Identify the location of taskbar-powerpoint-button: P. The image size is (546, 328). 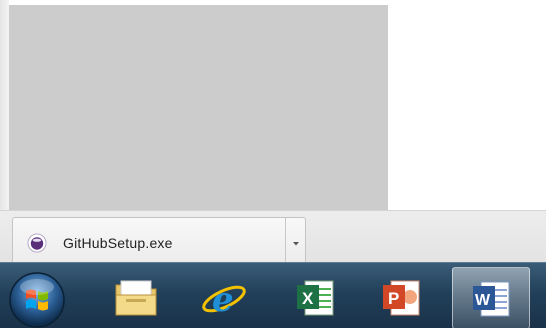
(401, 297).